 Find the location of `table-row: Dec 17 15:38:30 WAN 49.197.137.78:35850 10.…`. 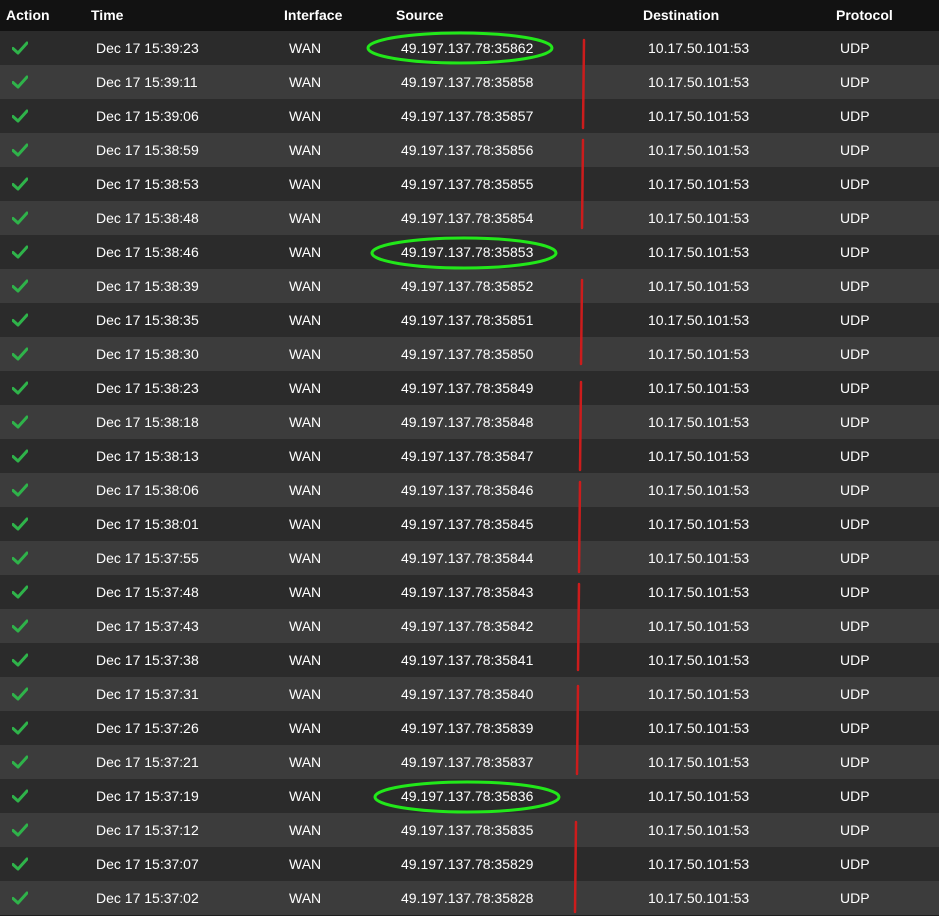

table-row: Dec 17 15:38:30 WAN 49.197.137.78:35850 10.… is located at coordinates (469, 354).